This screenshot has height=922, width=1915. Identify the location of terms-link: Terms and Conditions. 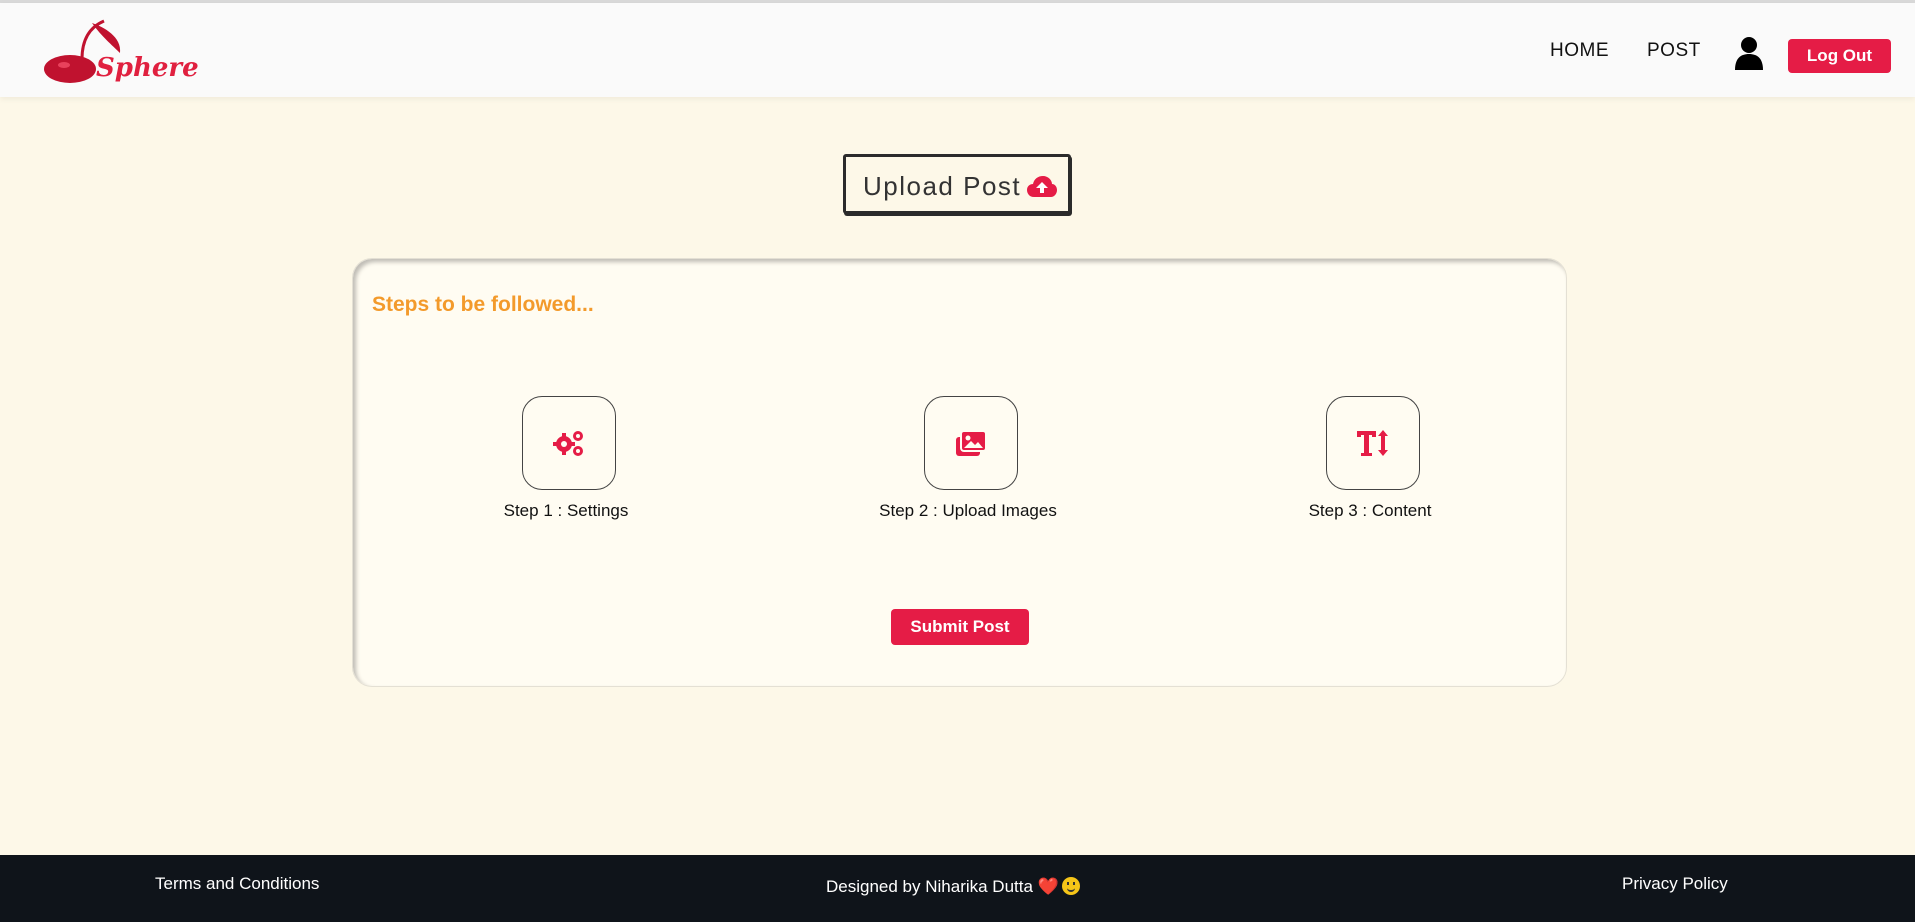
(237, 884).